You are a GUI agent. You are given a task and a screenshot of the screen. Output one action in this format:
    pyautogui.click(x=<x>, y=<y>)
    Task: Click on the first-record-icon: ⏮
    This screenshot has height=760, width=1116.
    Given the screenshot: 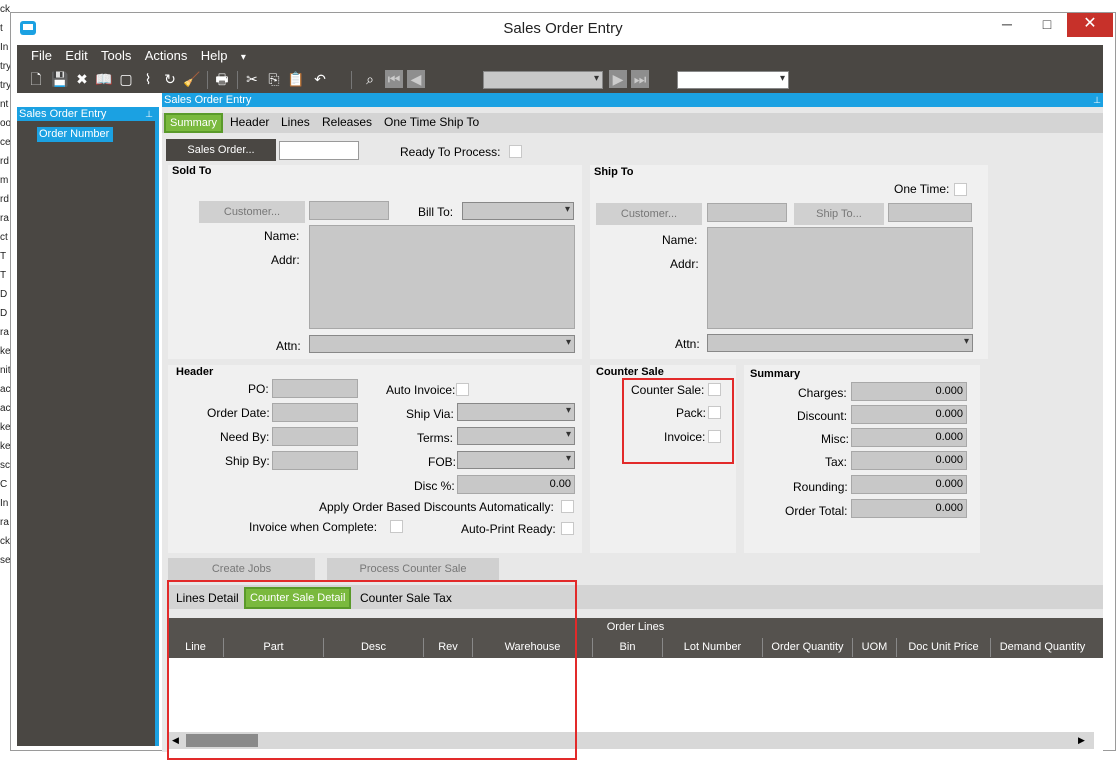 What is the action you would take?
    pyautogui.click(x=394, y=79)
    